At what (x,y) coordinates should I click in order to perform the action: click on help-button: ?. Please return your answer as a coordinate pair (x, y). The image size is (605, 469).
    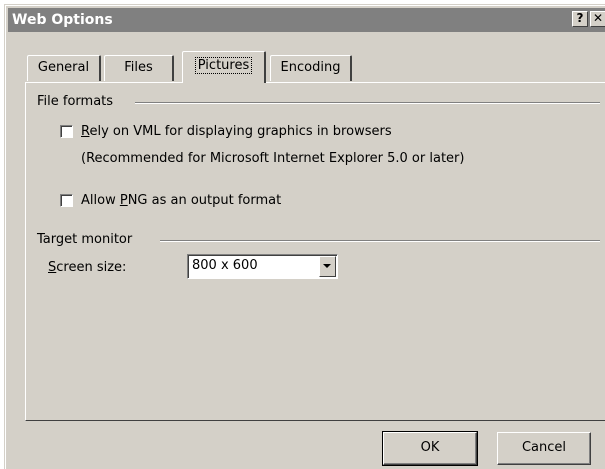
    Looking at the image, I should click on (580, 19).